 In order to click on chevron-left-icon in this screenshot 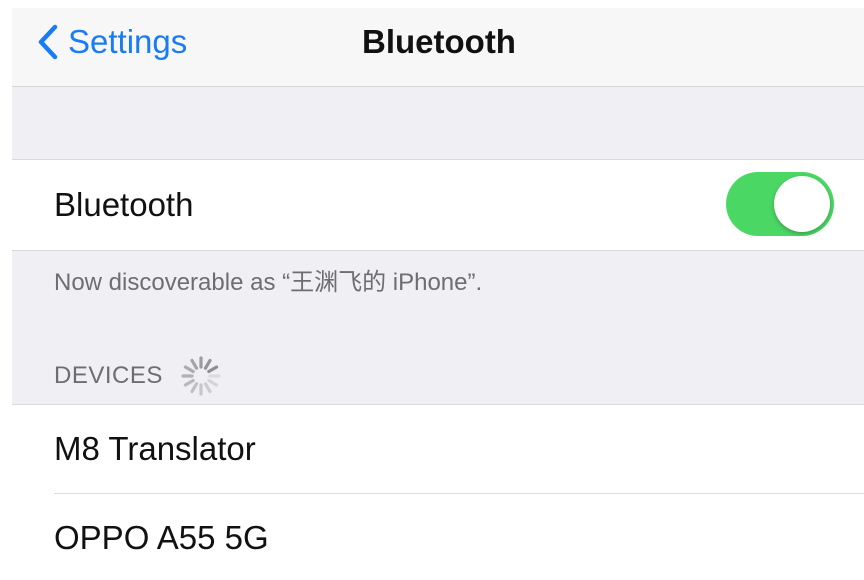, I will do `click(48, 42)`.